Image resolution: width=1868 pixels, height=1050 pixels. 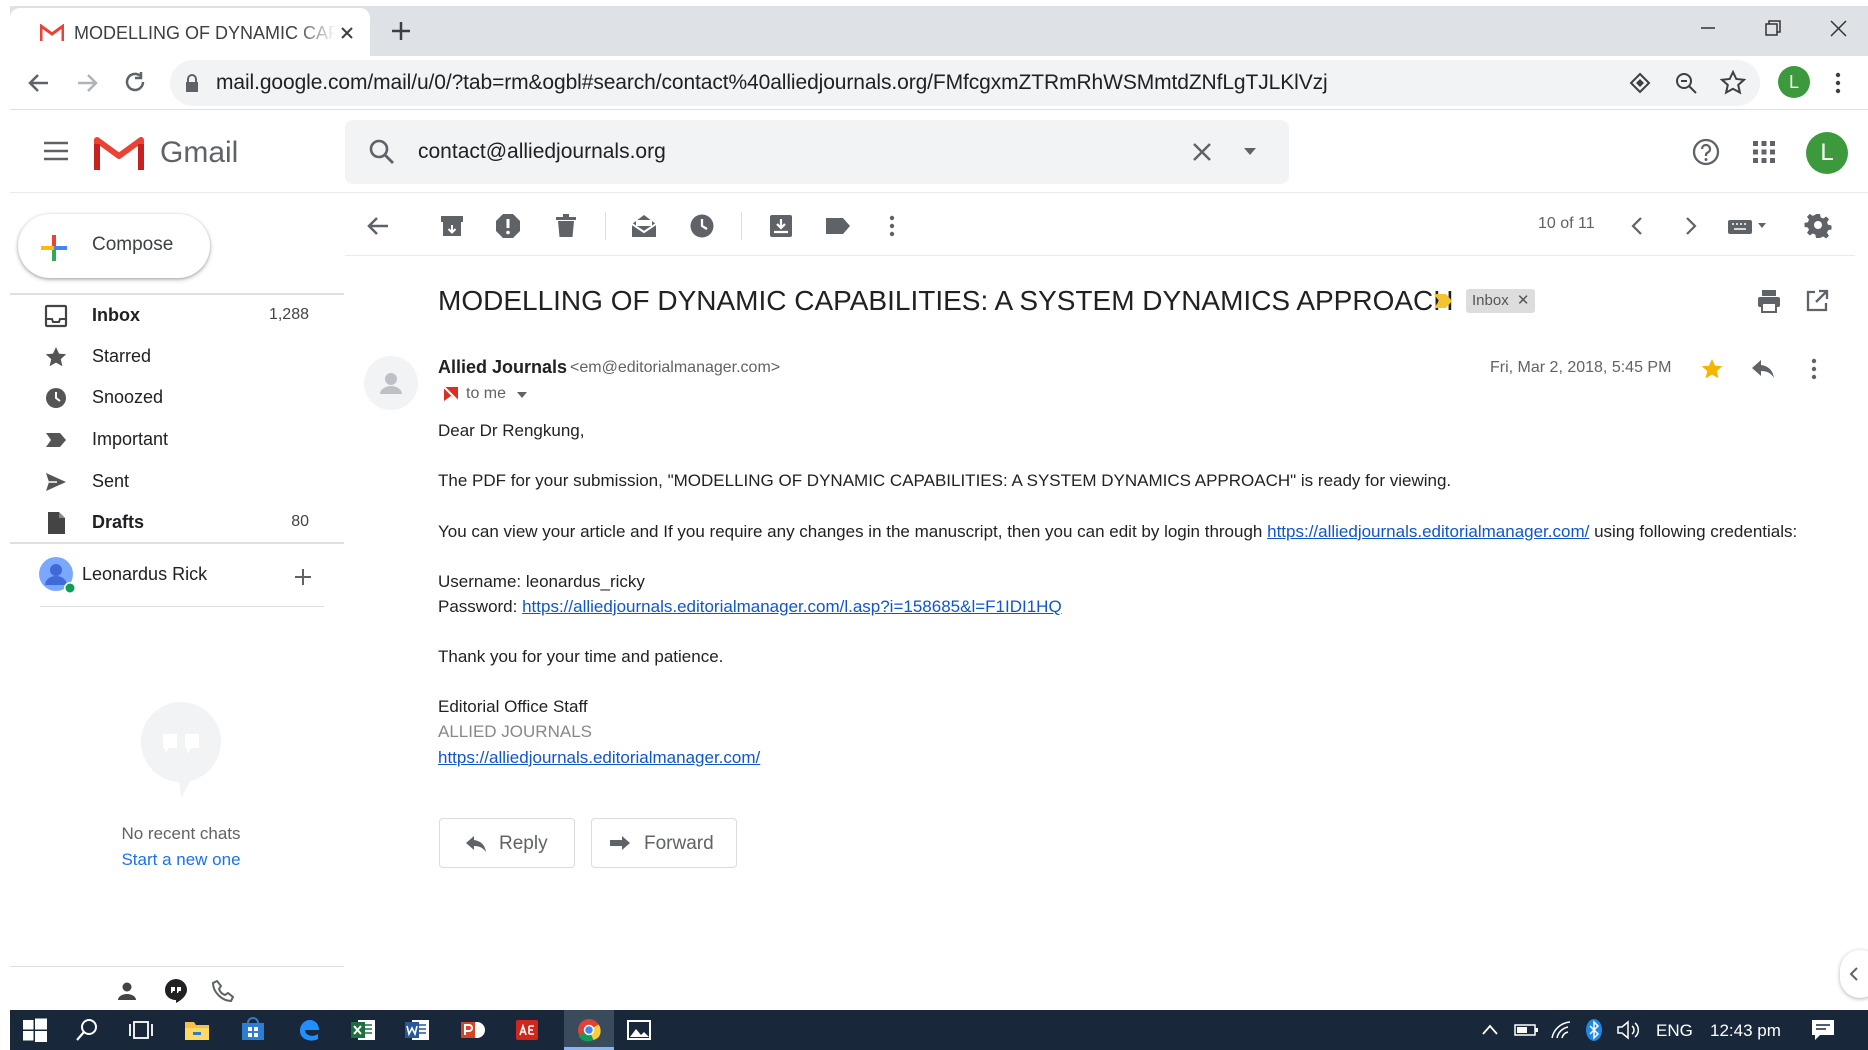 What do you see at coordinates (87, 1030) in the screenshot?
I see `taskbar-search-icon` at bounding box center [87, 1030].